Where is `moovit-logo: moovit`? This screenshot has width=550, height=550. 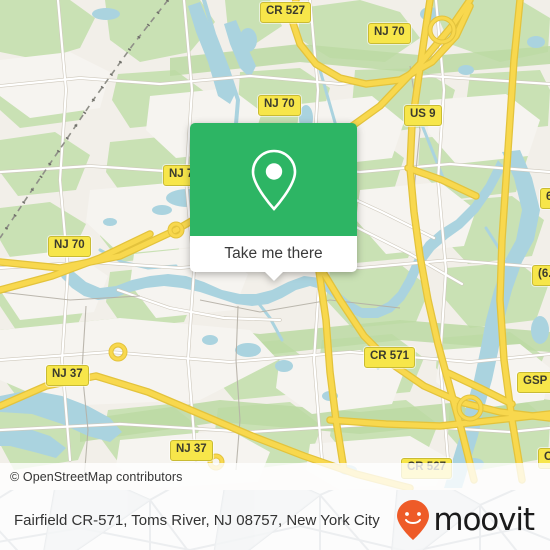 moovit-logo: moovit is located at coordinates (467, 520).